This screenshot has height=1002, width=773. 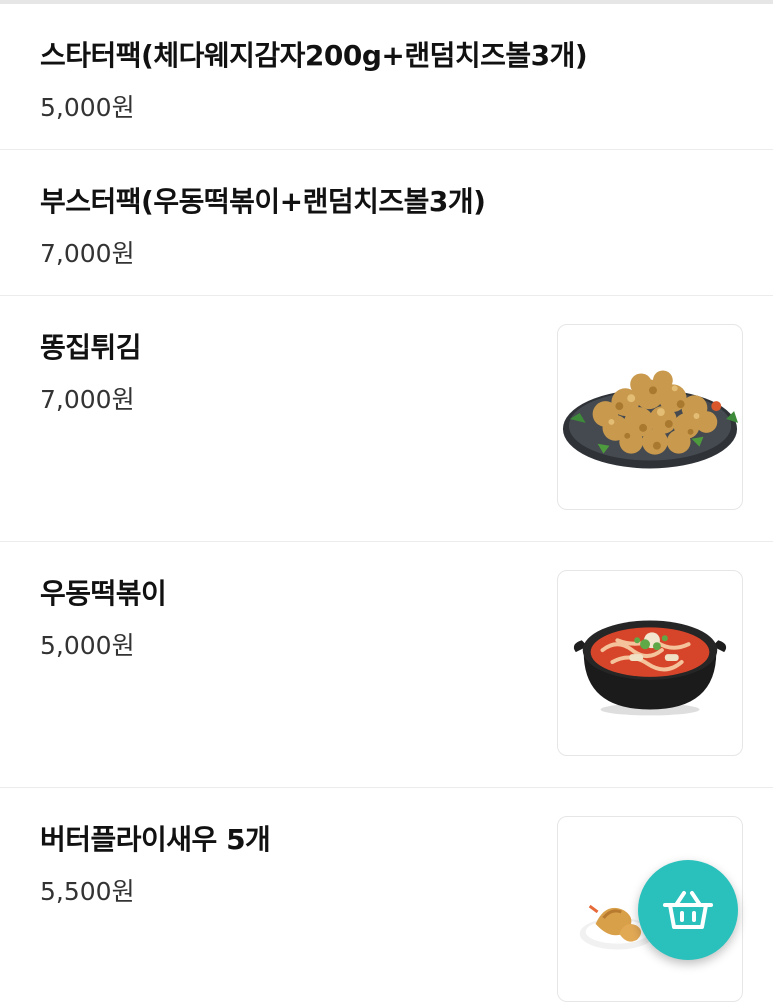 I want to click on menu-item-name: 똥집튀김, so click(x=91, y=347).